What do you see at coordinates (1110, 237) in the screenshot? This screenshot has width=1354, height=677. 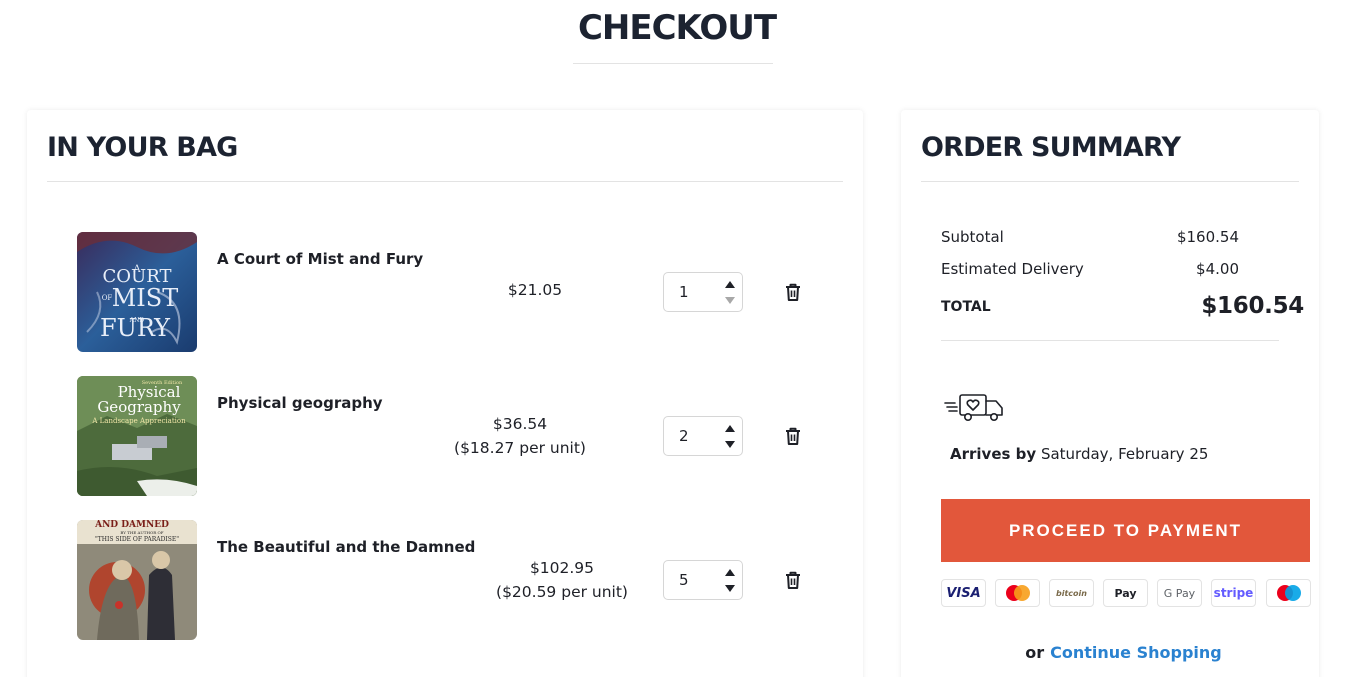 I see `subtotal-row: Subtotal $160.54` at bounding box center [1110, 237].